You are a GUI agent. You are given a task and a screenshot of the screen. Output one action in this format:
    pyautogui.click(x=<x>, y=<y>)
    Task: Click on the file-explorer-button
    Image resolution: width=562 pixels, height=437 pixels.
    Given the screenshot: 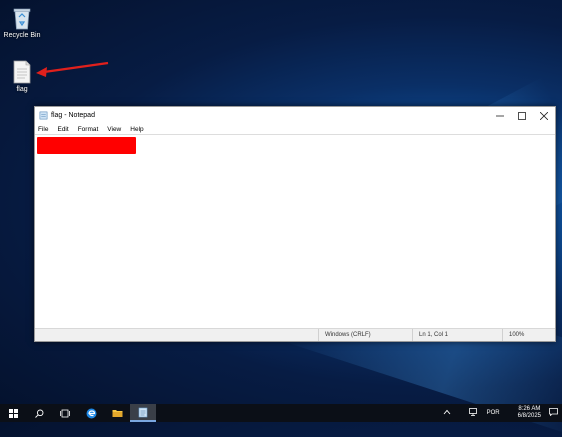 What is the action you would take?
    pyautogui.click(x=117, y=413)
    